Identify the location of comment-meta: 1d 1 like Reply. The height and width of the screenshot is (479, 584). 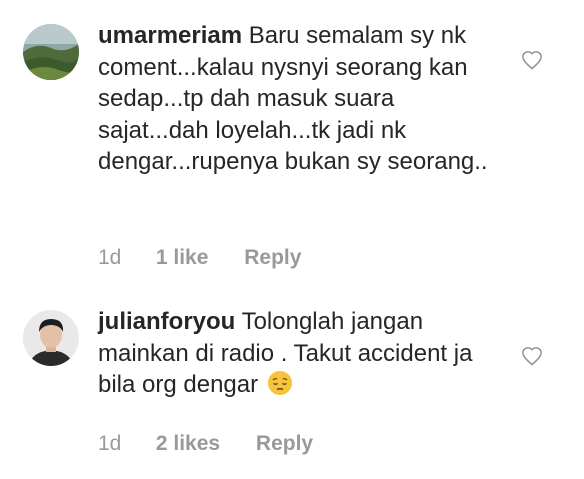
(199, 258).